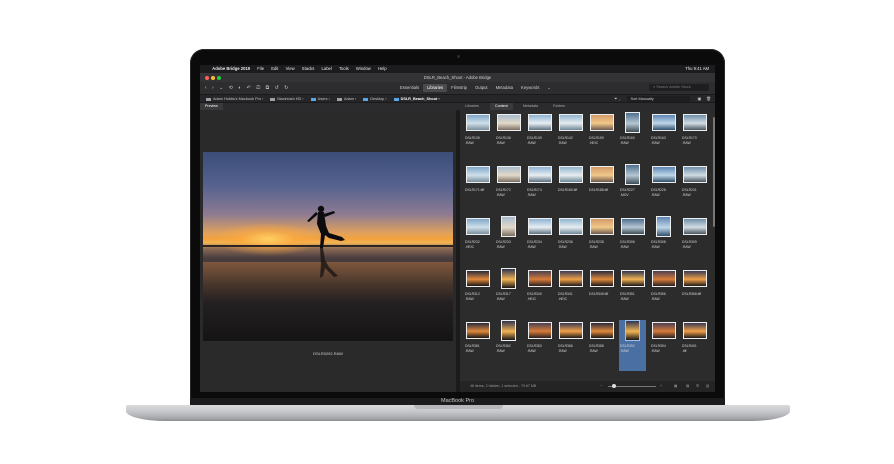 The height and width of the screenshot is (464, 894). What do you see at coordinates (714, 172) in the screenshot?
I see `content-scrollbar` at bounding box center [714, 172].